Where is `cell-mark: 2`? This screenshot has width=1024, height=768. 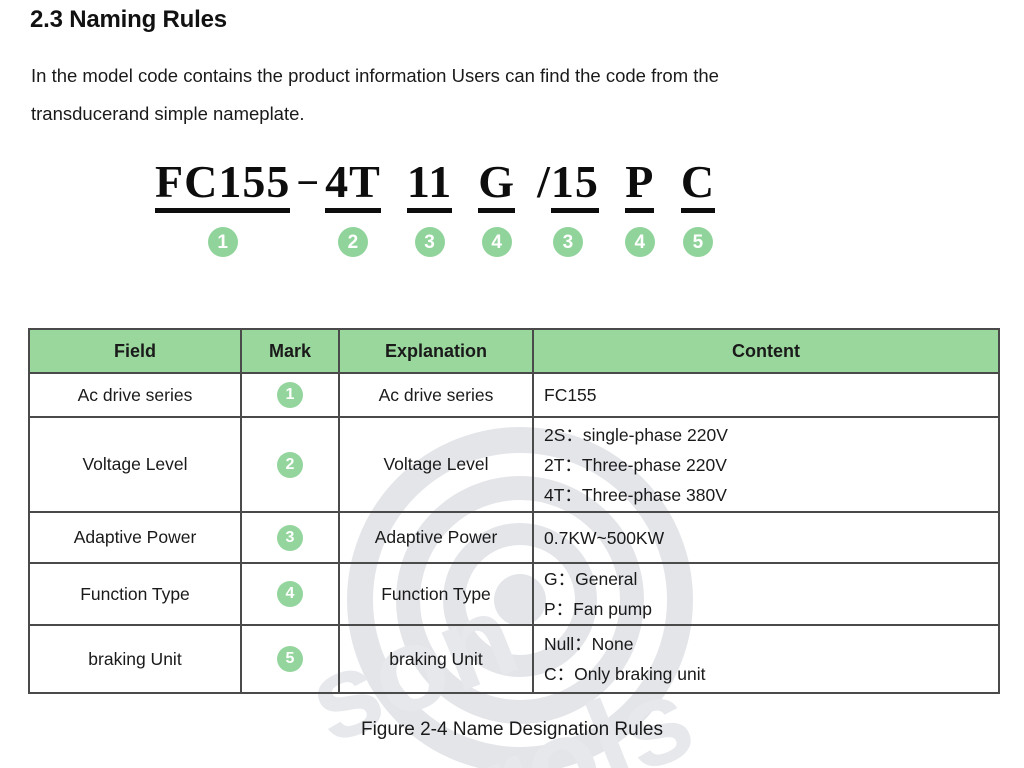
cell-mark: 2 is located at coordinates (290, 464).